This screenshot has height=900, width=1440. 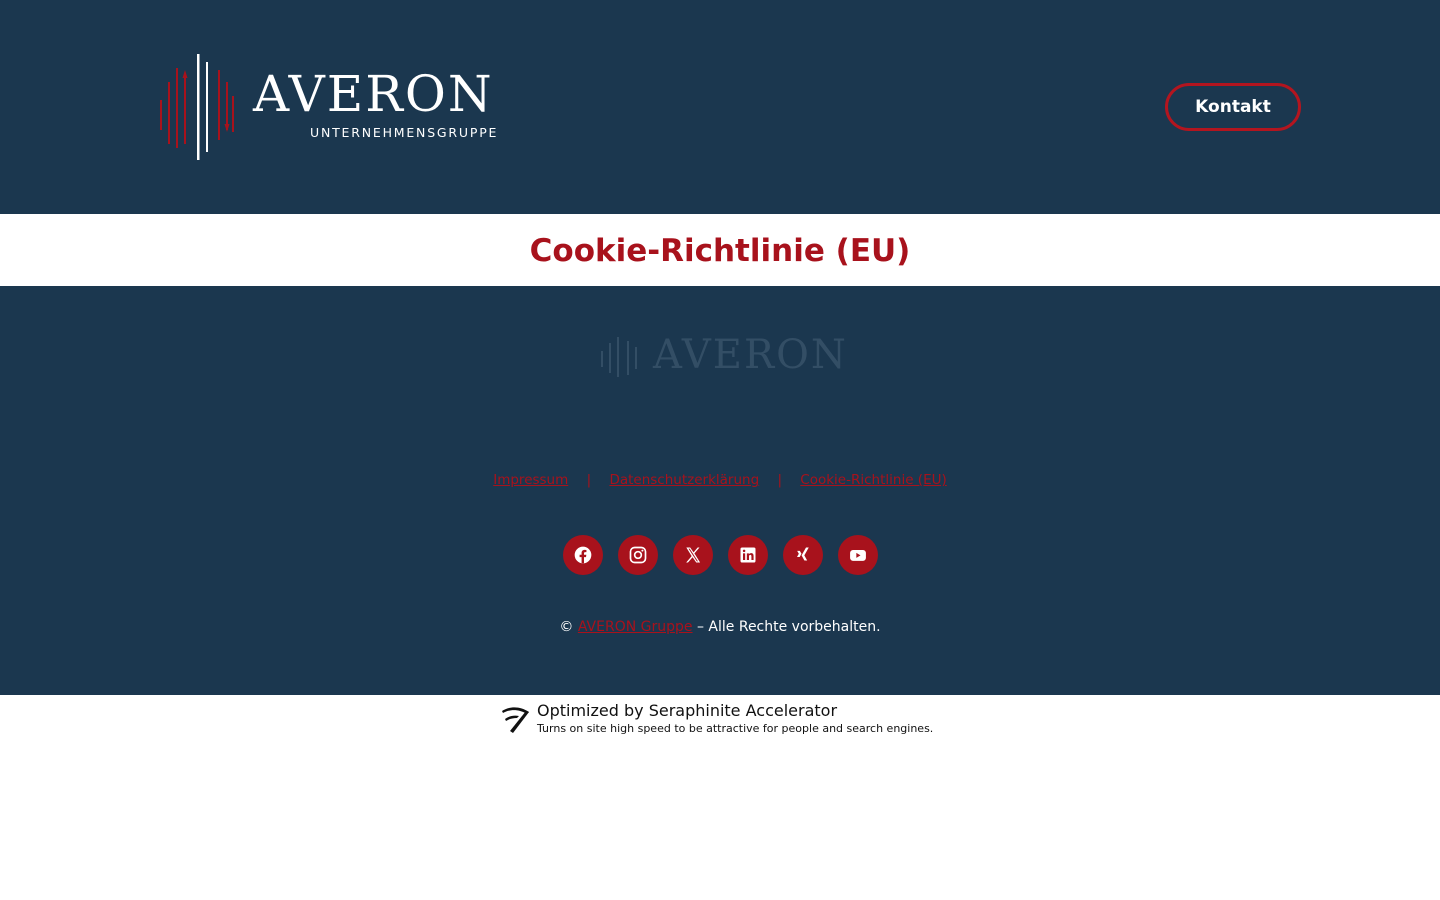 I want to click on copyright-suffix: – Alle Rechte vorbehalten., so click(x=788, y=627).